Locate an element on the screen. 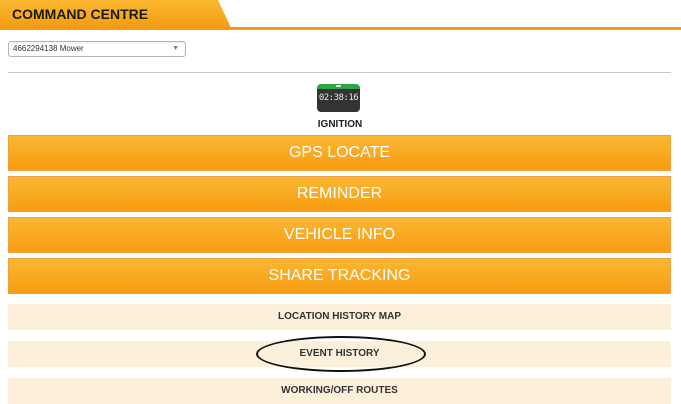 This screenshot has height=404, width=681. vehicle-info-button: VEHICLE INFO is located at coordinates (339, 235).